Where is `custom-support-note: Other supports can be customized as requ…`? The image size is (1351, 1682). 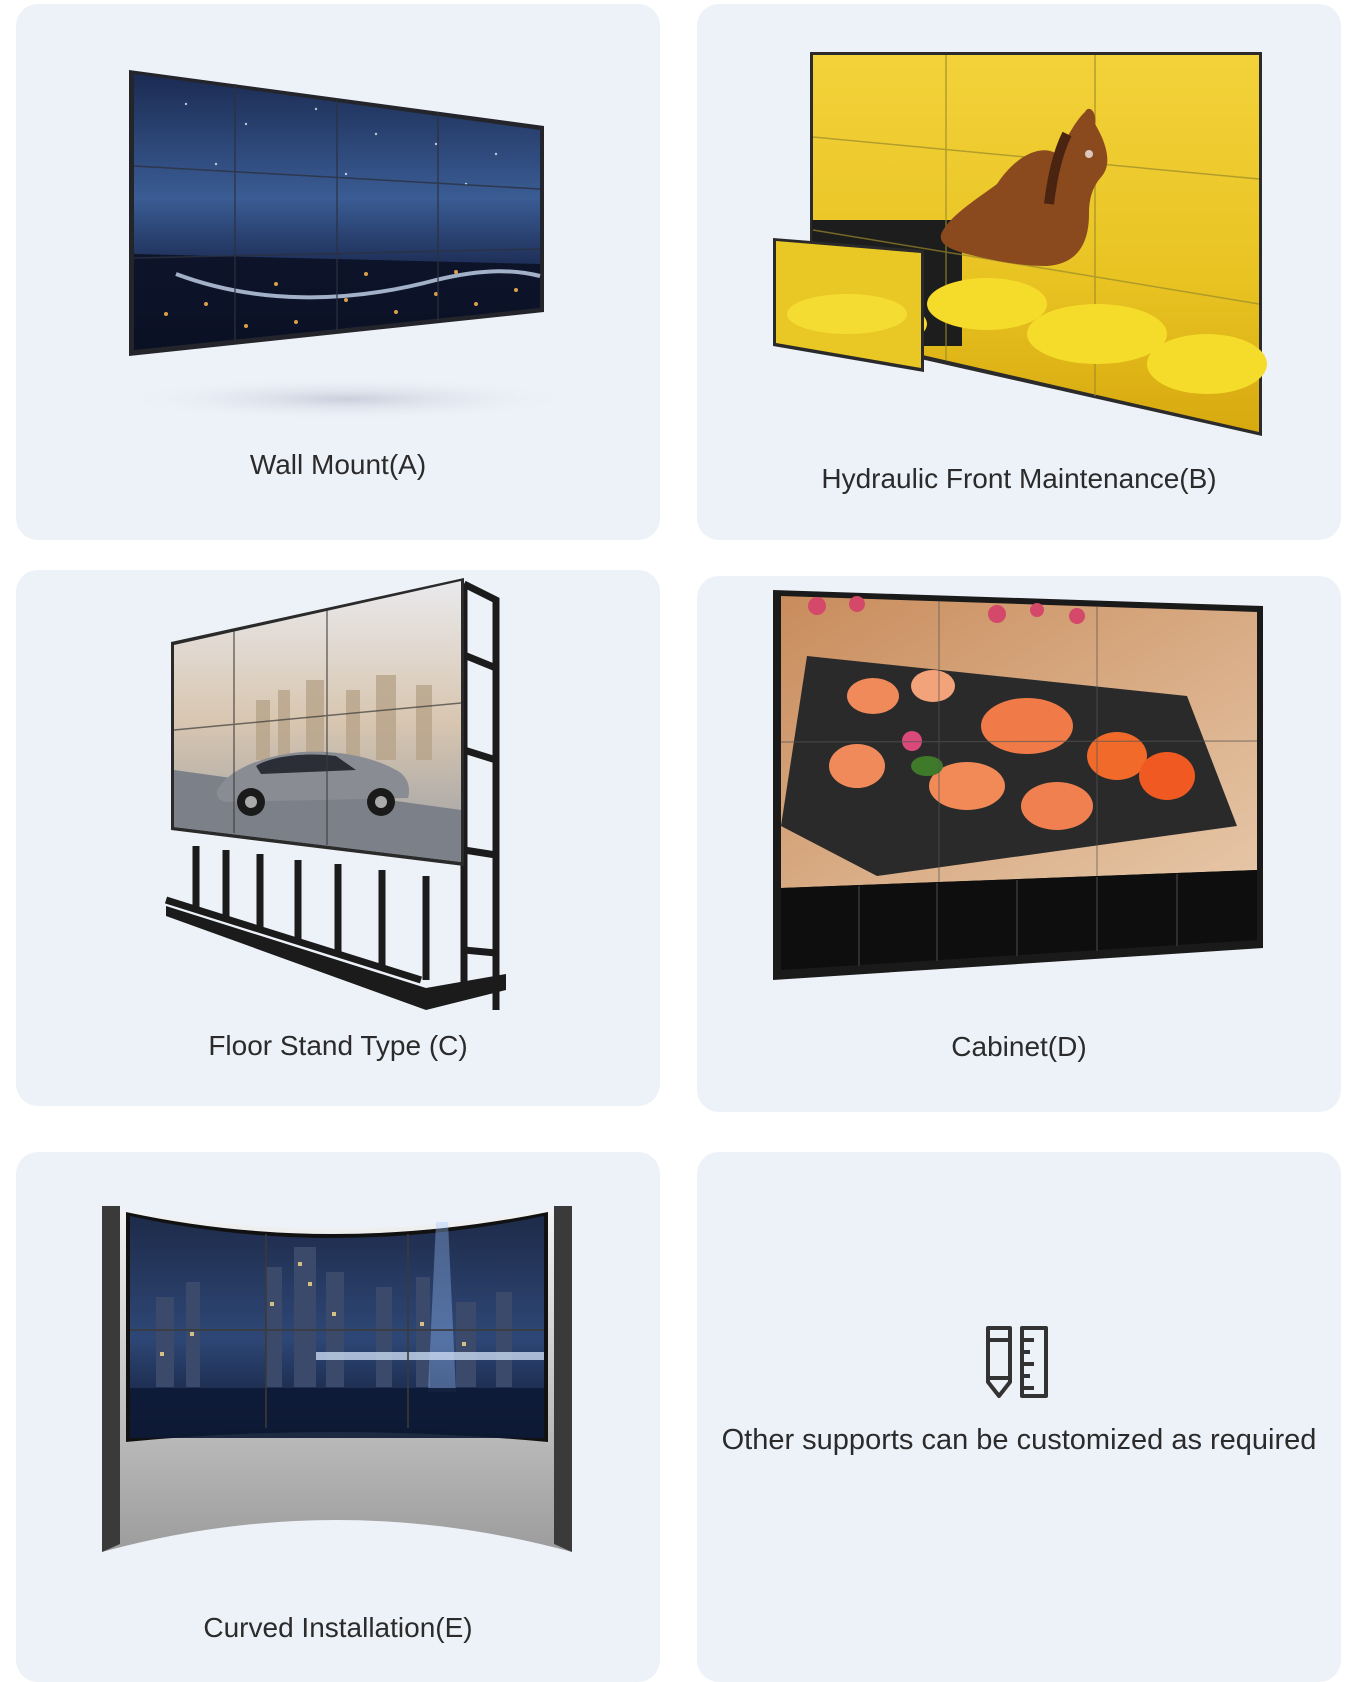 custom-support-note: Other supports can be customized as requ… is located at coordinates (1019, 1440).